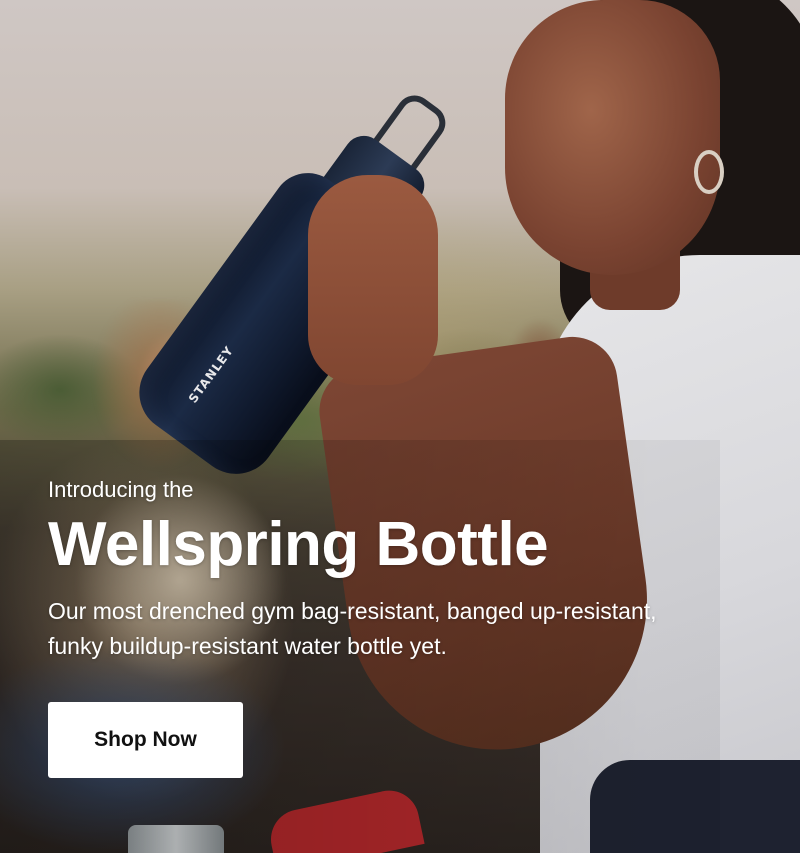 Image resolution: width=800 pixels, height=853 pixels. Describe the element at coordinates (612, 137) in the screenshot. I see `woman-face` at that location.